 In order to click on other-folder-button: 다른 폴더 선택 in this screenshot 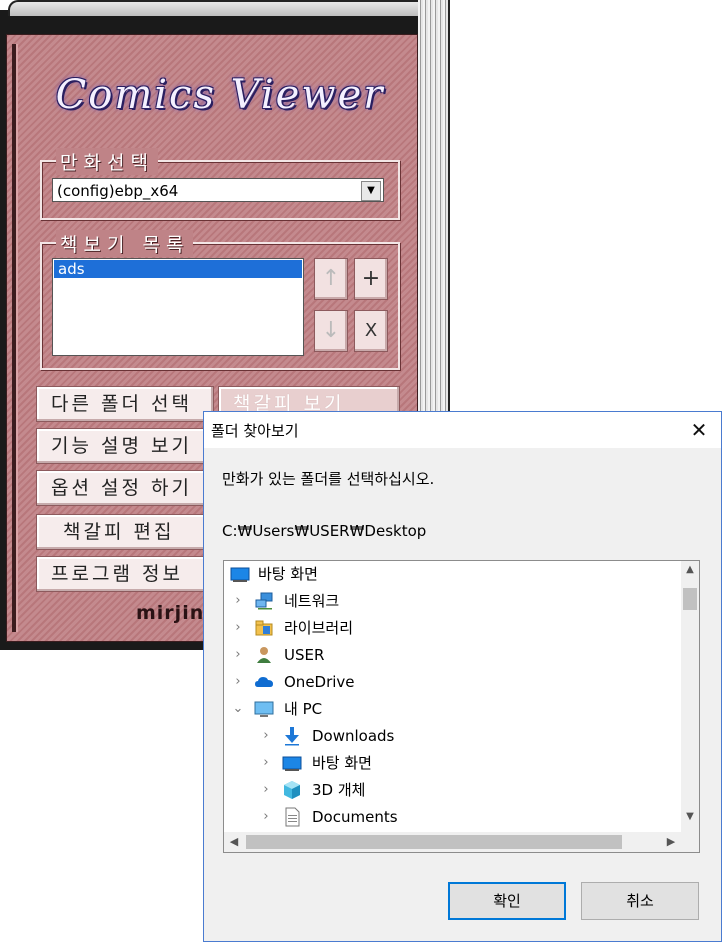, I will do `click(125, 404)`.